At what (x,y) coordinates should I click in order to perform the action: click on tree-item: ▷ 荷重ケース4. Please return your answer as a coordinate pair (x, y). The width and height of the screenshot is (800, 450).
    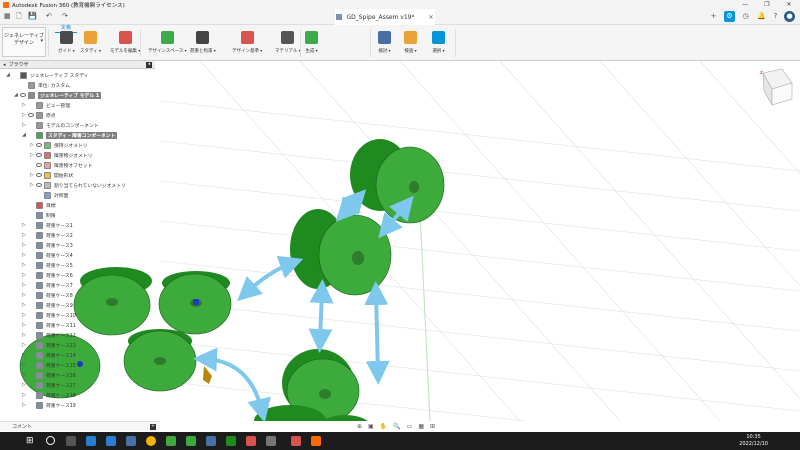
    Looking at the image, I should click on (47, 255).